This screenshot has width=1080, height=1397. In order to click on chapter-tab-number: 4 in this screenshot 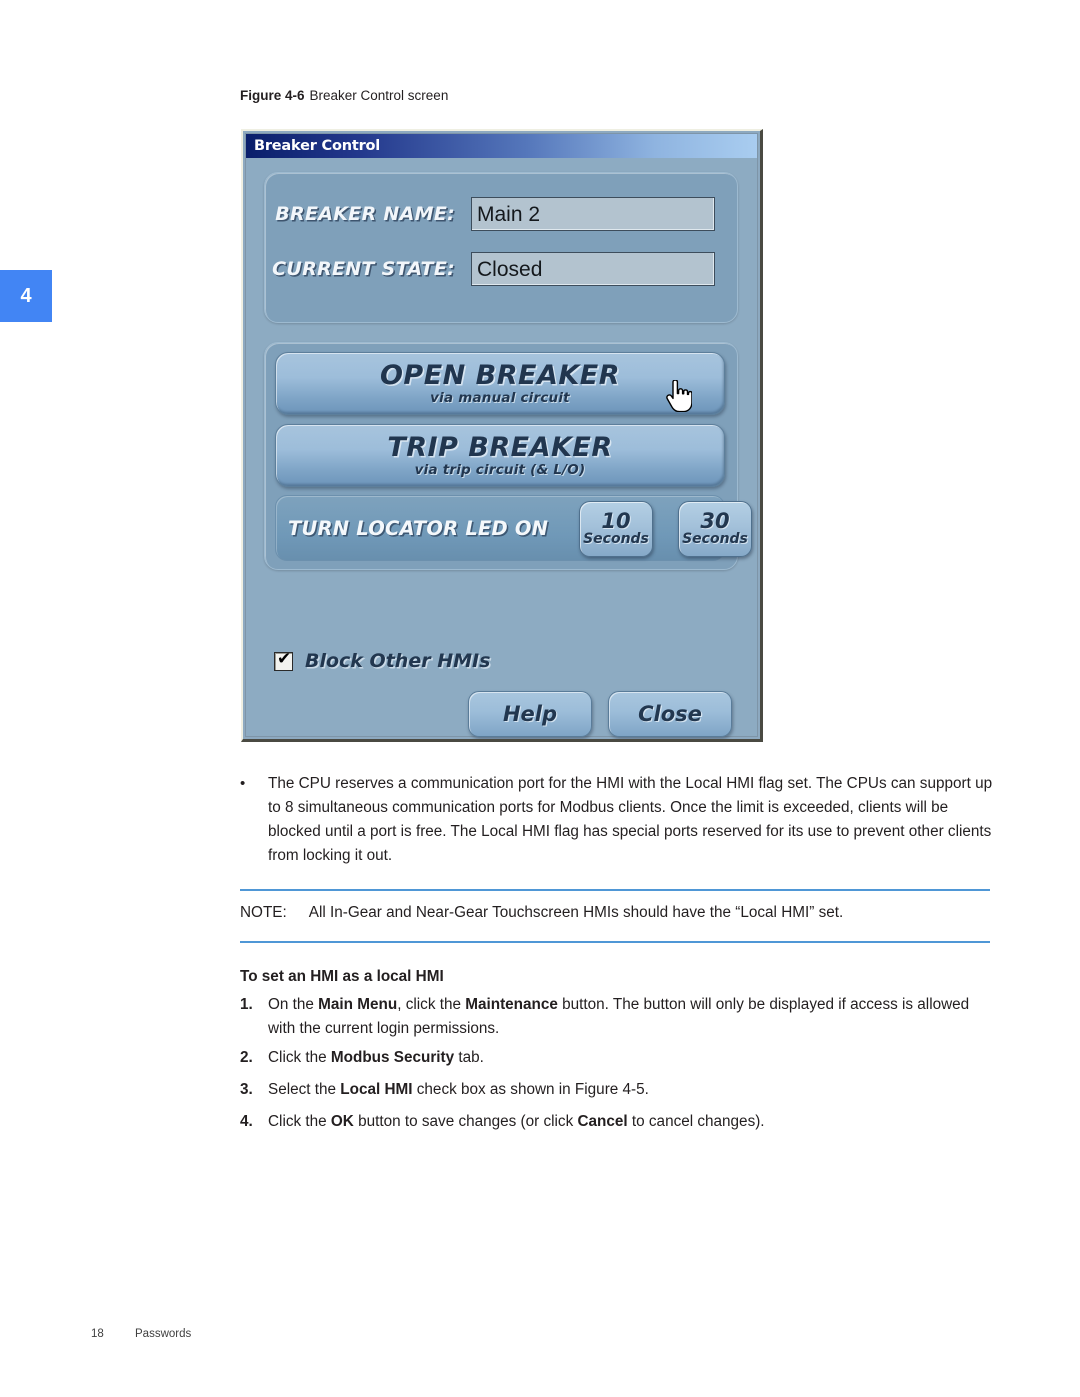, I will do `click(26, 295)`.